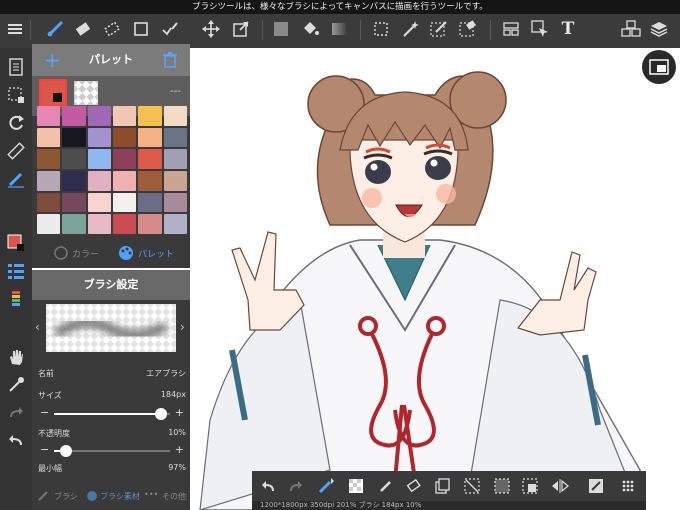 Image resolution: width=680 pixels, height=510 pixels. I want to click on undo-bottom-icon, so click(268, 486).